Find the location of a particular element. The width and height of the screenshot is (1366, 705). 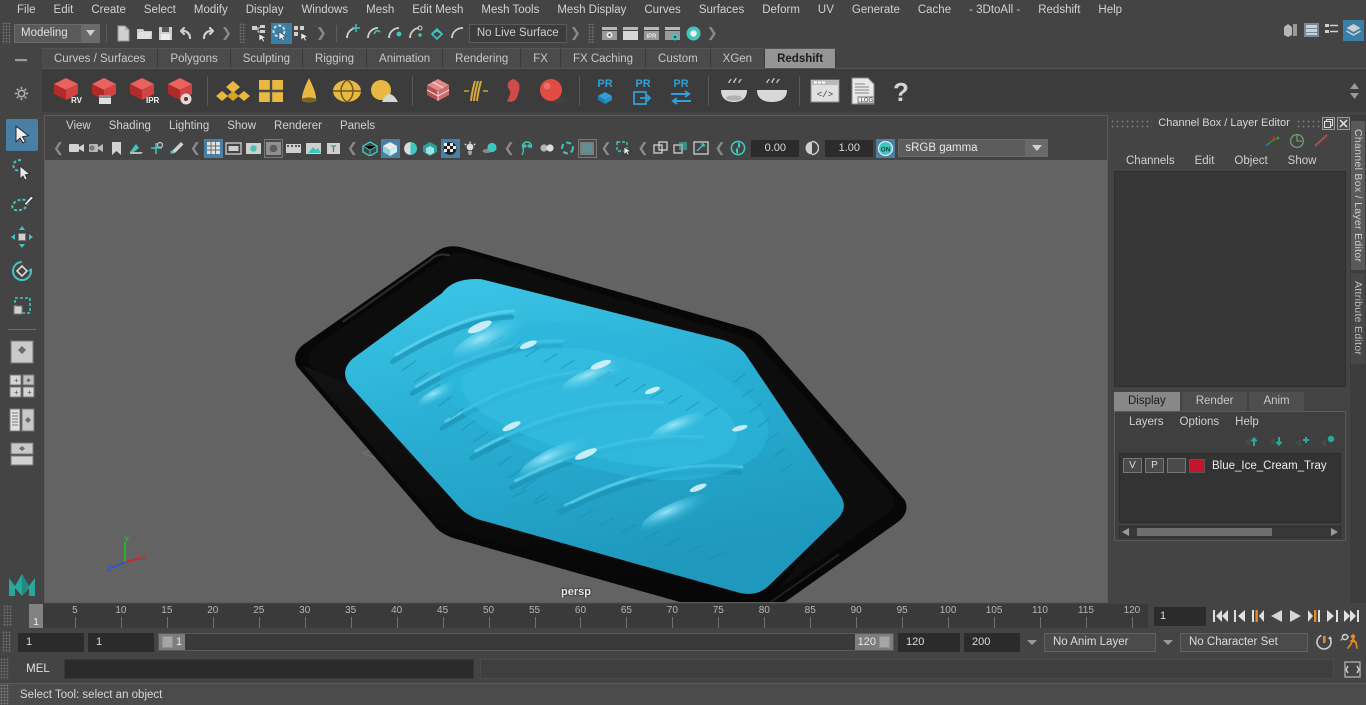

animation-preferences-icon is located at coordinates (1350, 642).